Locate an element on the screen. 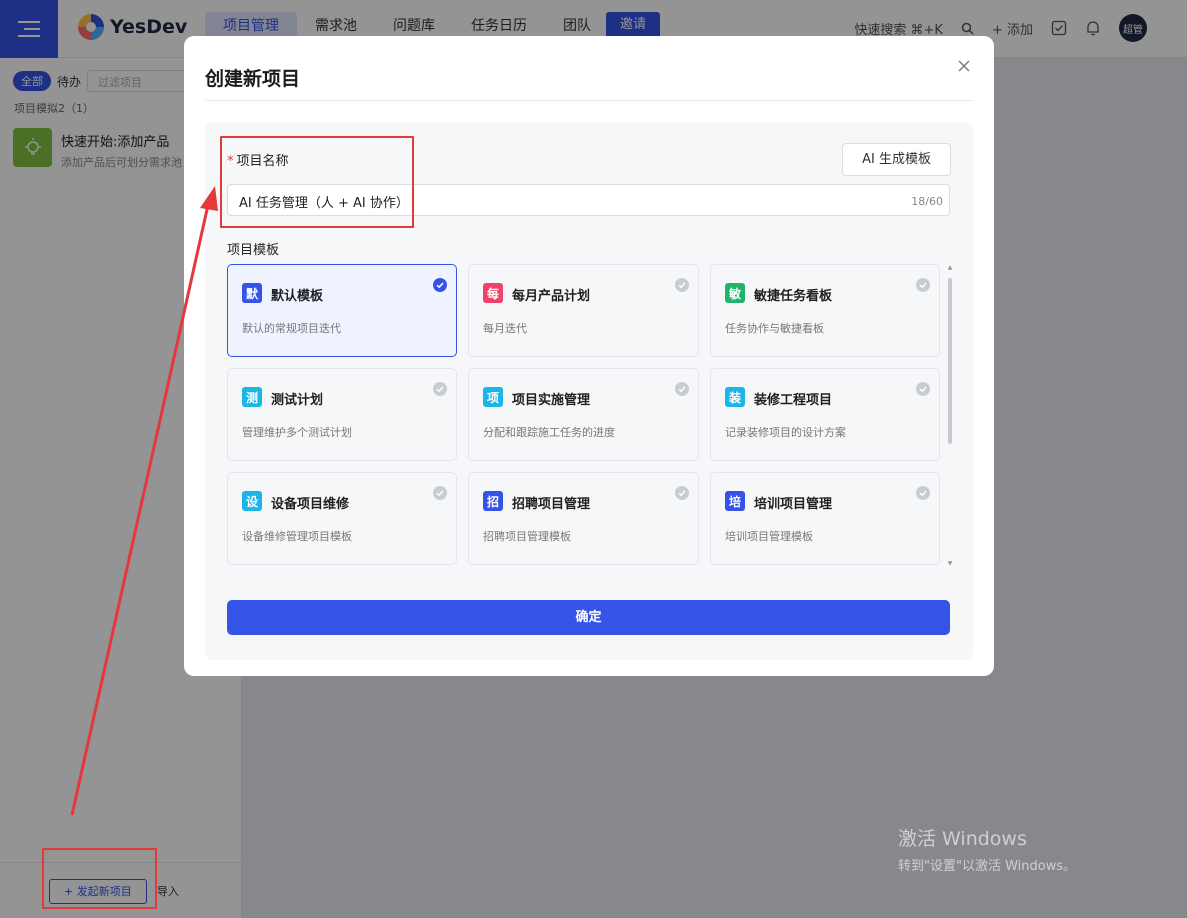 Image resolution: width=1187 pixels, height=918 pixels. template-card: 默默认模板默认的常规项目迭代 is located at coordinates (342, 310).